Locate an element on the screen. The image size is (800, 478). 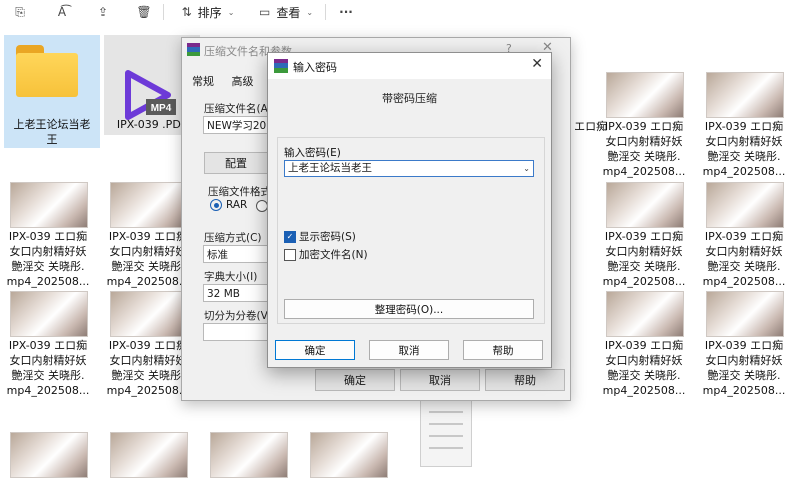
dict-size-select: 32 MB is located at coordinates (237, 293).